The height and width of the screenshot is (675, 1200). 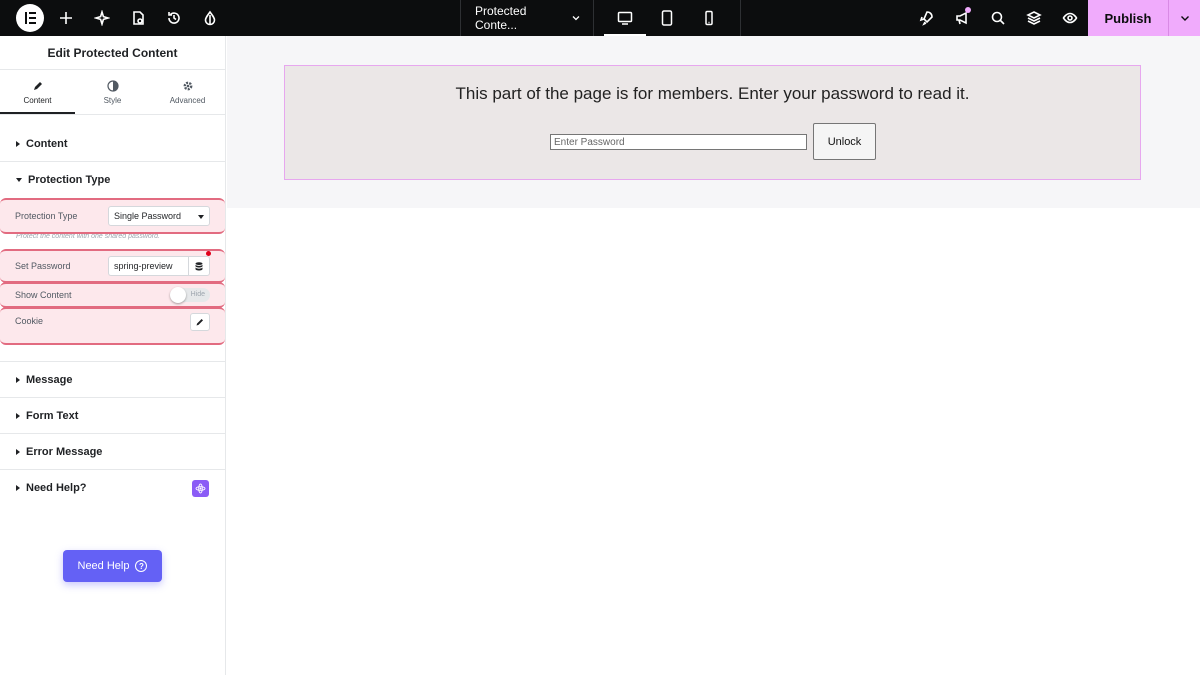 I want to click on elementor-logo-icon, so click(x=30, y=18).